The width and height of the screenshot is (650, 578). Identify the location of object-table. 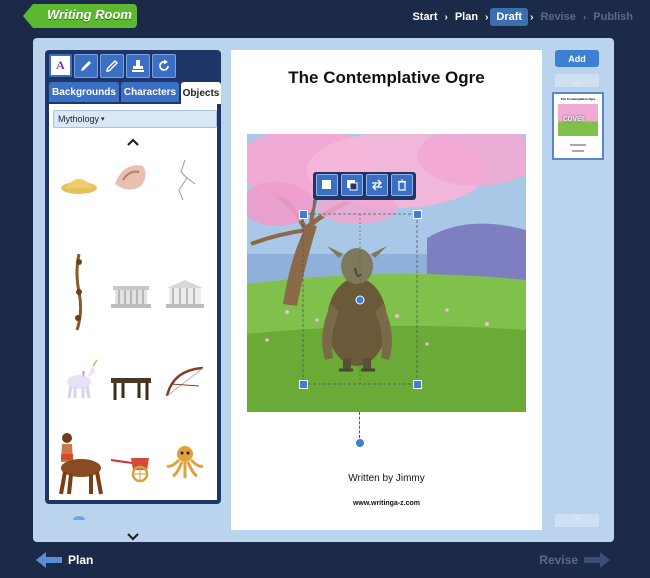
(131, 388).